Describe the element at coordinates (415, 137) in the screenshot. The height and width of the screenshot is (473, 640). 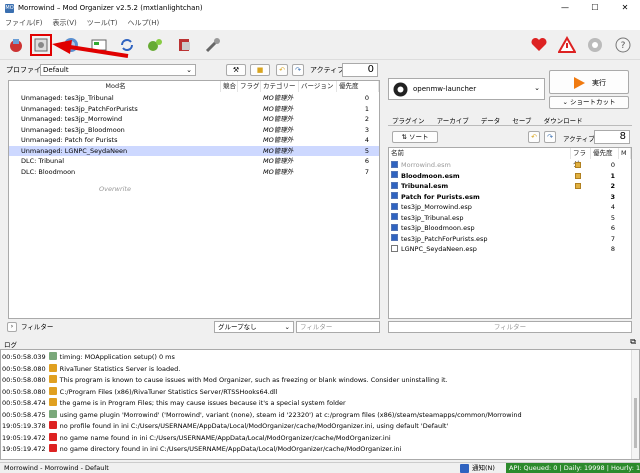
I see `sort-button: ⇅ ソート` at that location.